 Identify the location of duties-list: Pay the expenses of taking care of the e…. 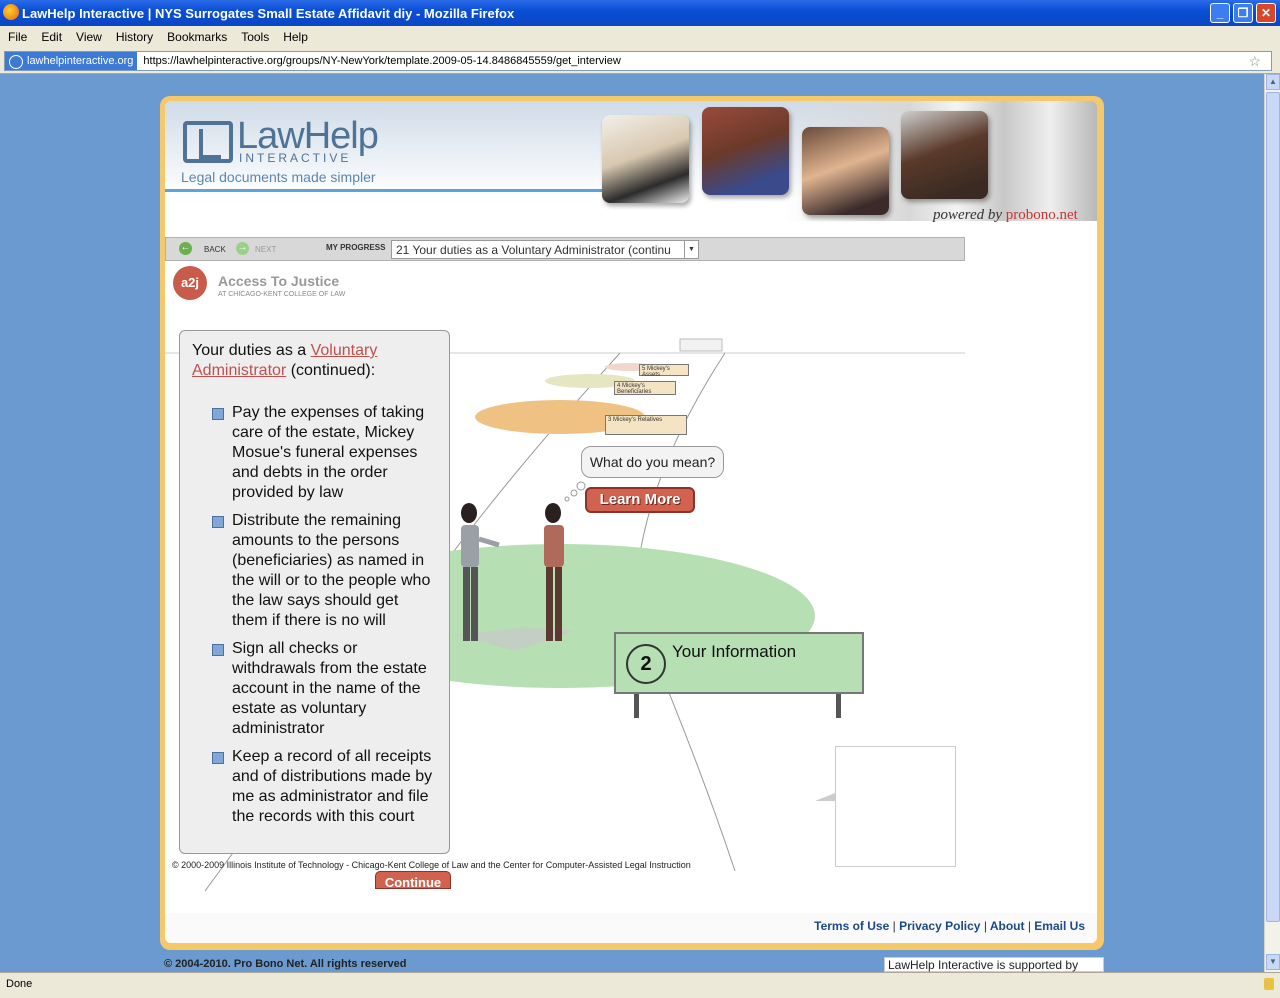
(314, 615).